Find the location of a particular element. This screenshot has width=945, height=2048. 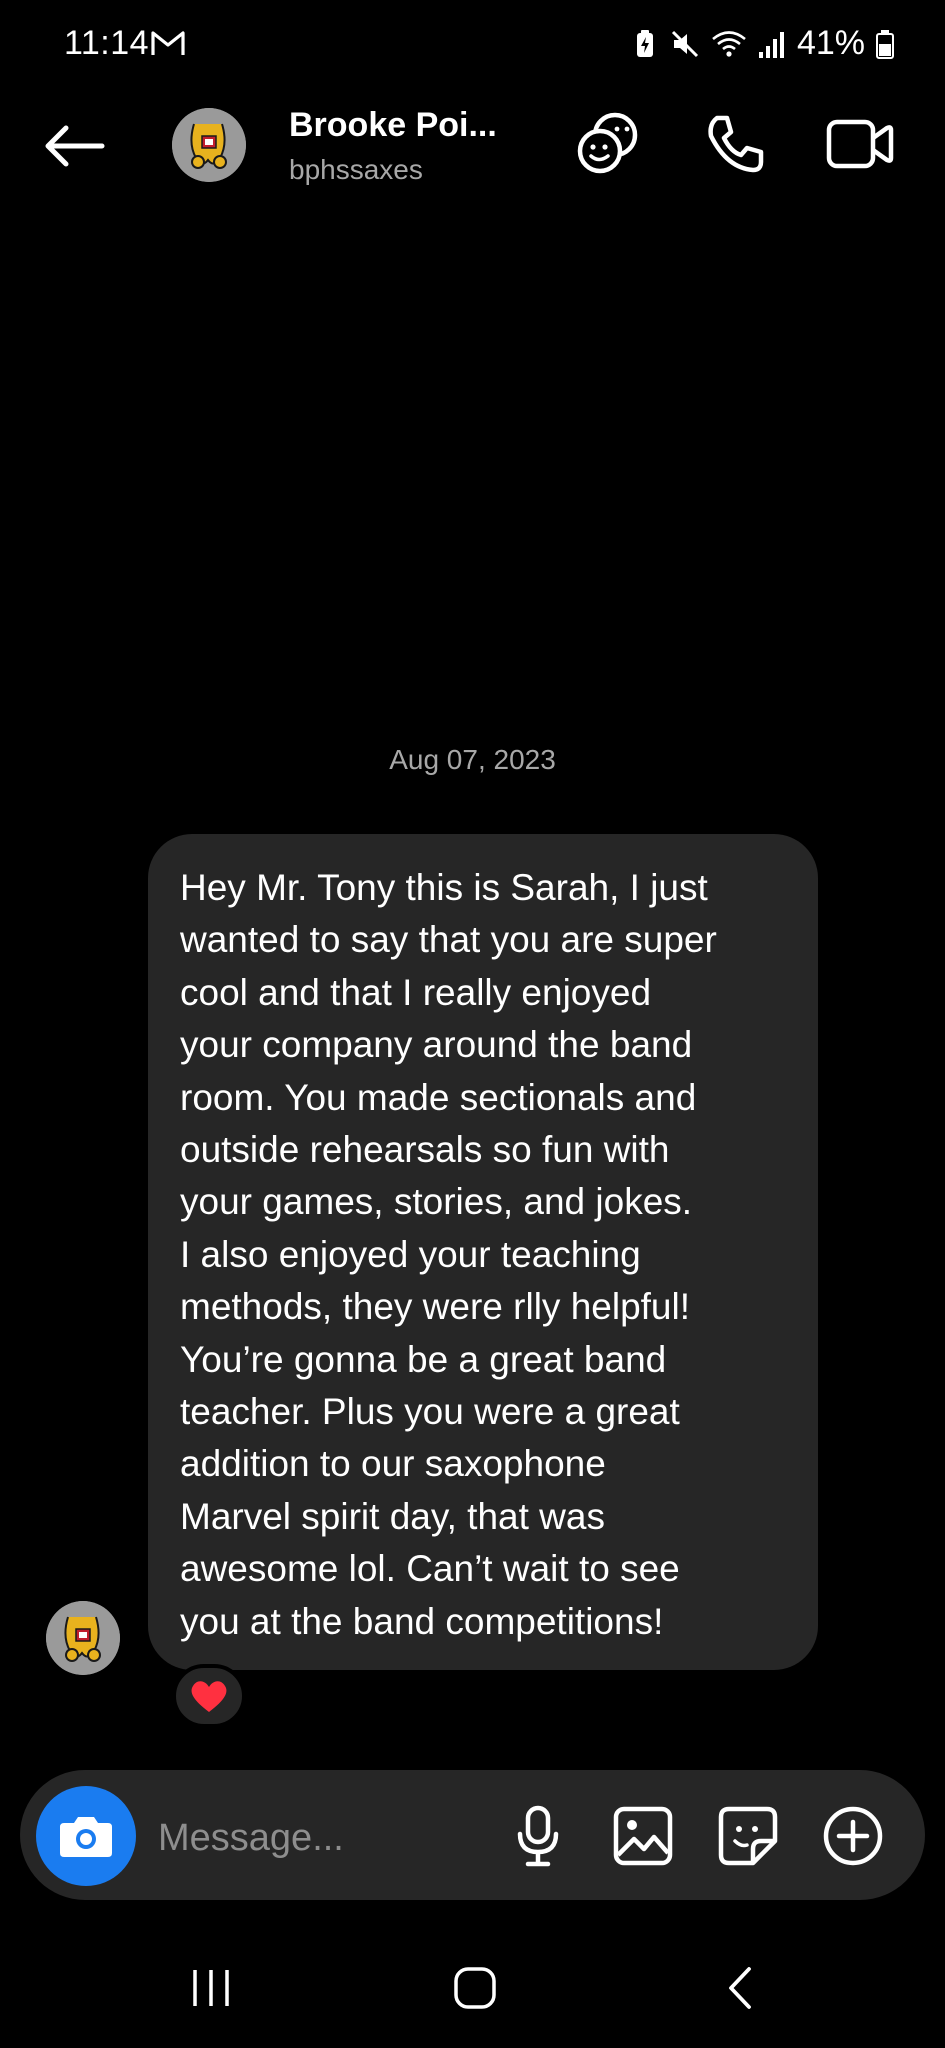

plus-circle-icon is located at coordinates (853, 1836).